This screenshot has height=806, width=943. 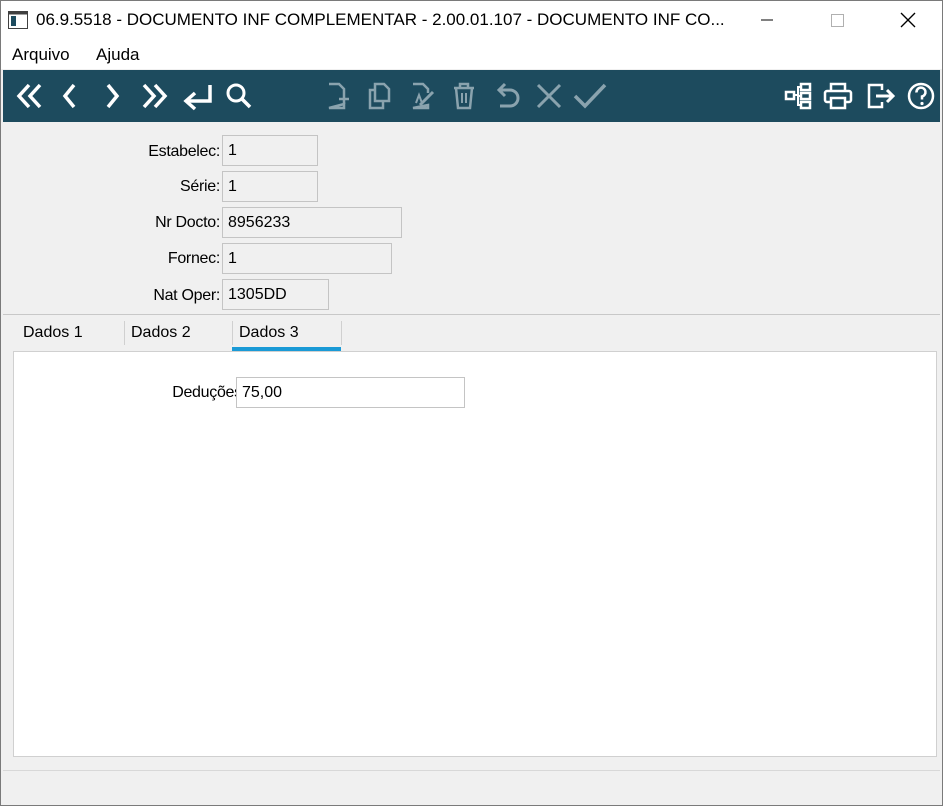 I want to click on cancel-button, so click(x=549, y=96).